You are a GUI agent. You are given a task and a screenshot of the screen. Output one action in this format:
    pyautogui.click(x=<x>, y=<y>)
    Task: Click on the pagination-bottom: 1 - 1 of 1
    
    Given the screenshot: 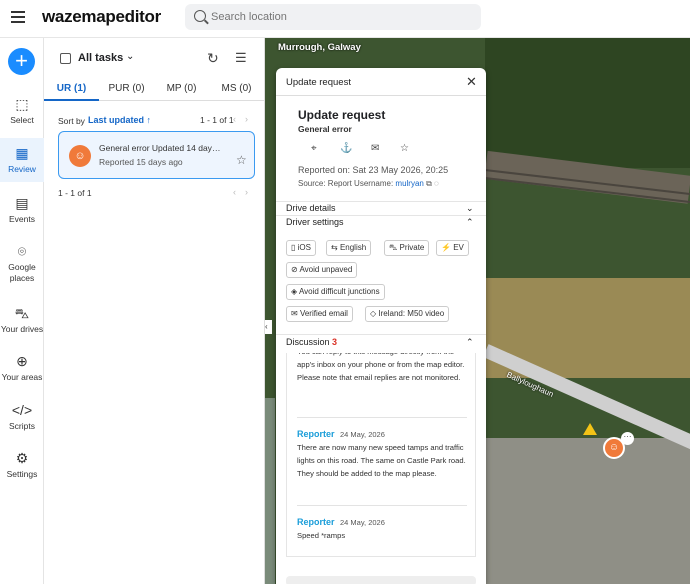 What is the action you would take?
    pyautogui.click(x=75, y=193)
    